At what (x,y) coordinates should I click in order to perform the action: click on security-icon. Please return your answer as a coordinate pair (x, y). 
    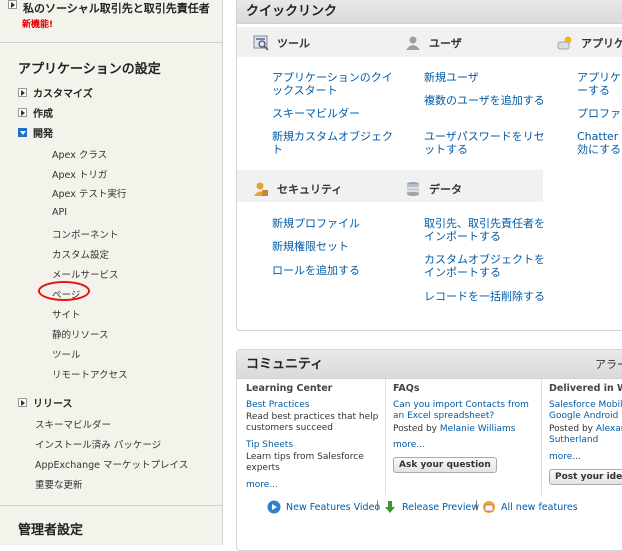
    Looking at the image, I should click on (261, 189).